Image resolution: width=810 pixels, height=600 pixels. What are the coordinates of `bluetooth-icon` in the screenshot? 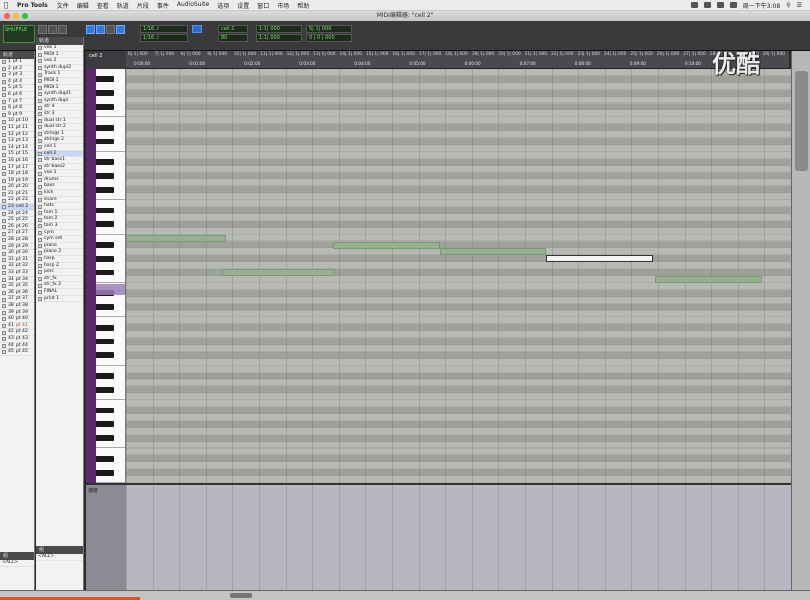 It's located at (707, 5).